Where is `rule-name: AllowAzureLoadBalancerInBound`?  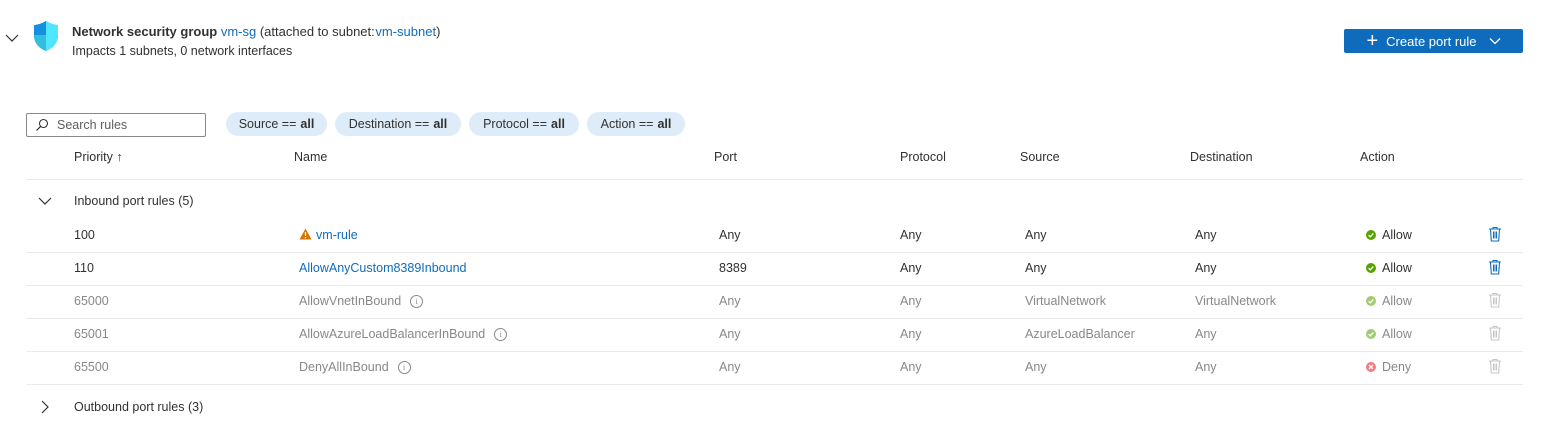
rule-name: AllowAzureLoadBalancerInBound is located at coordinates (392, 334).